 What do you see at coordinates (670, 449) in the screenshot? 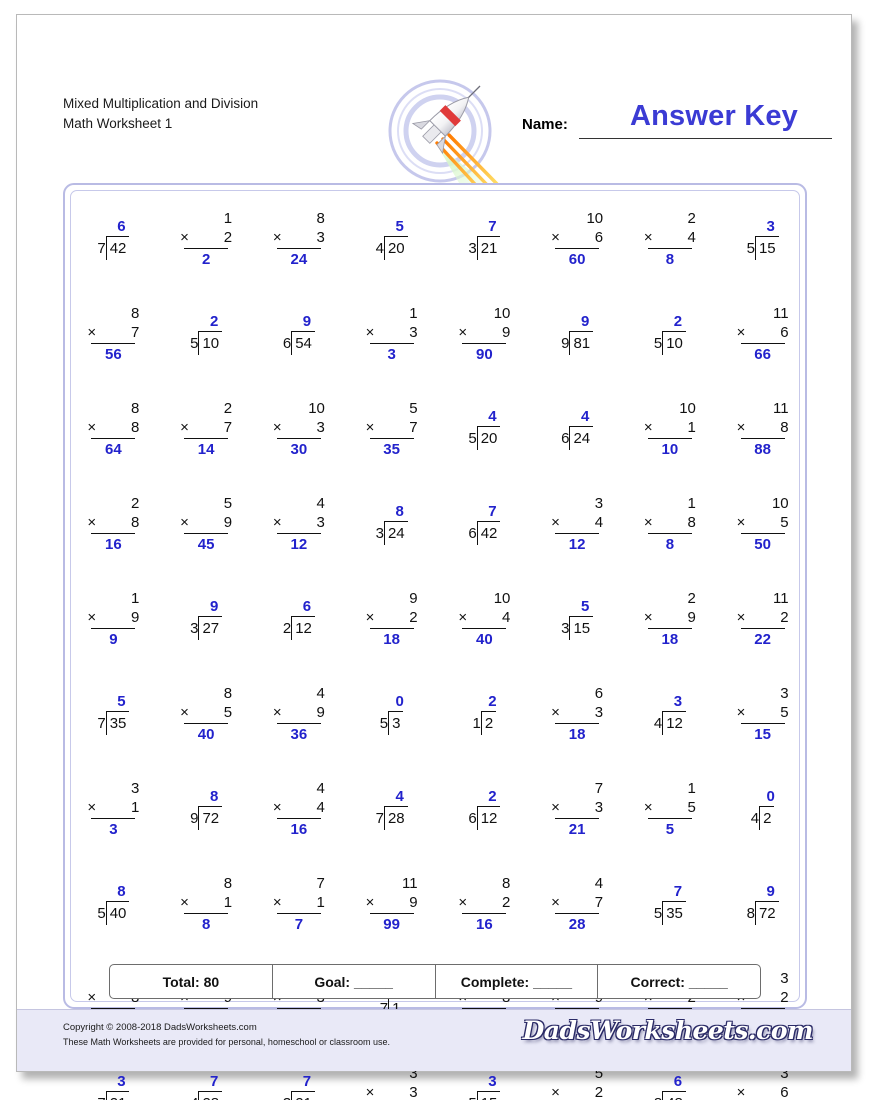
I see `answer-value: 10` at bounding box center [670, 449].